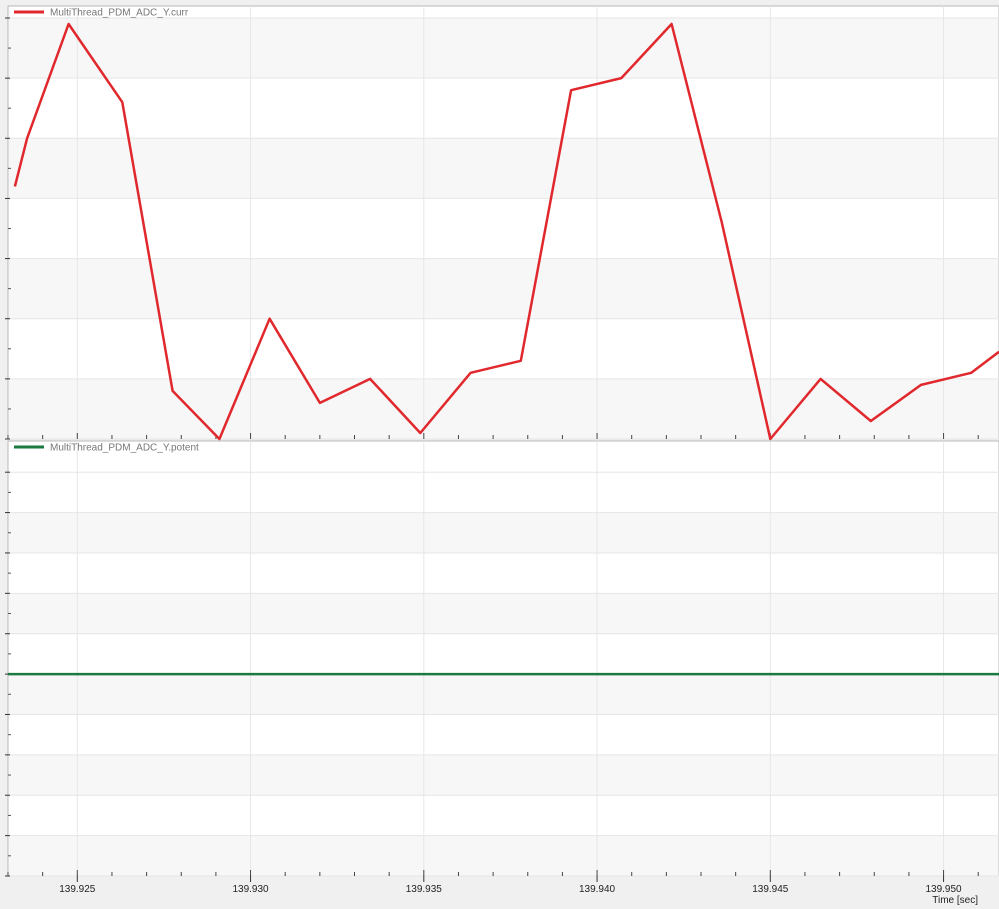 The width and height of the screenshot is (999, 909). I want to click on x-tick-label: 139.940, so click(597, 889).